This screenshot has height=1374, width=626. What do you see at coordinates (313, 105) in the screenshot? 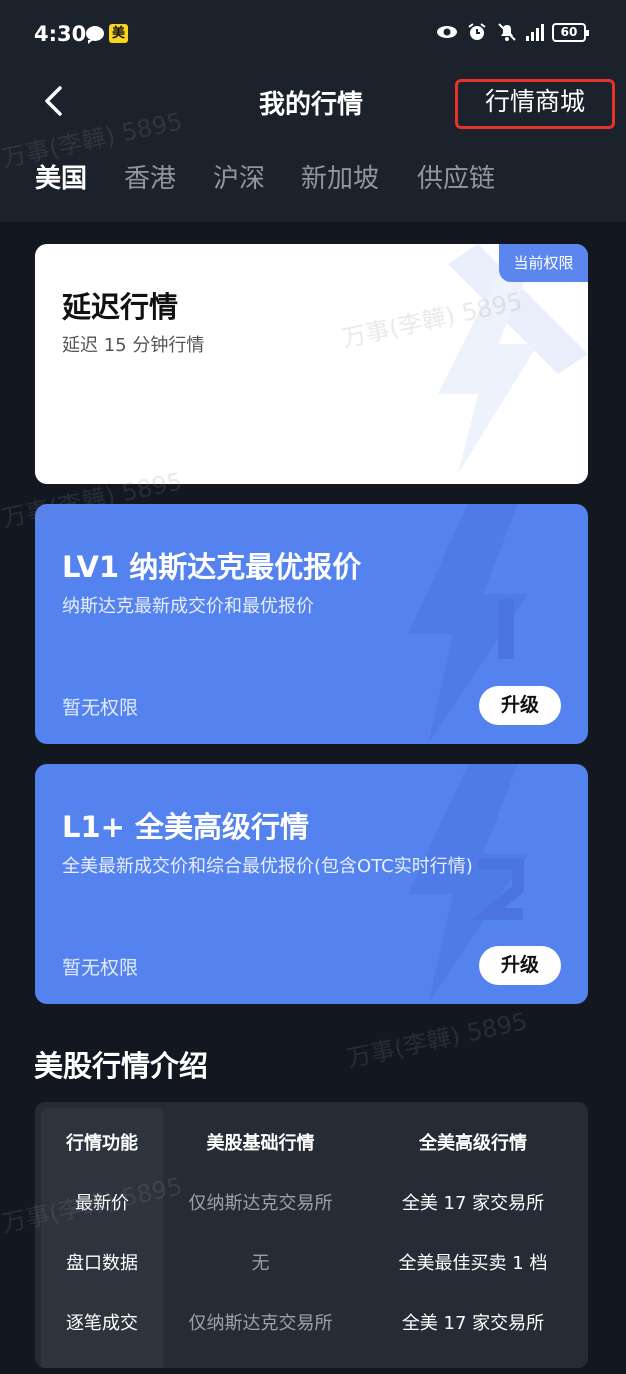
I see `nav-bar: 我的行情 行情商城` at bounding box center [313, 105].